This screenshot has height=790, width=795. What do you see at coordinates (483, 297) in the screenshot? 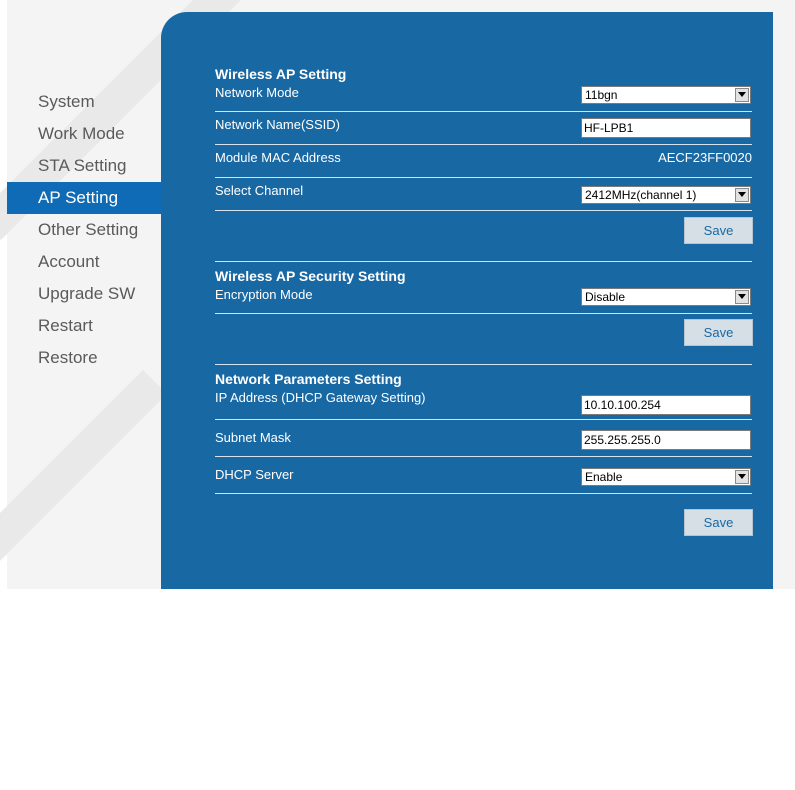
I see `encryption-row: Encryption Mode Disable` at bounding box center [483, 297].